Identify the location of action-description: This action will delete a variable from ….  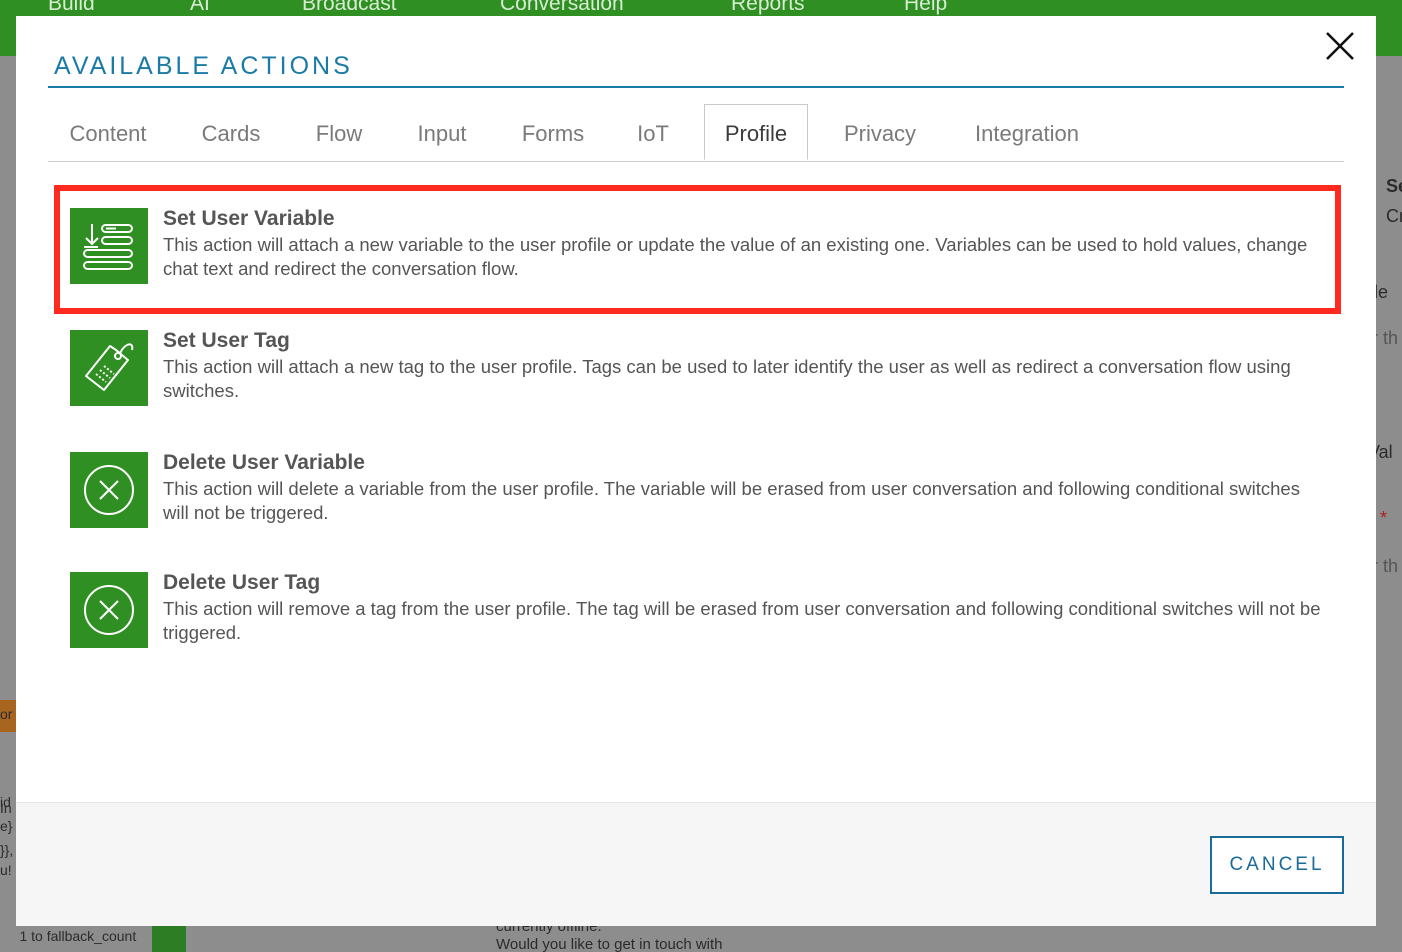
(731, 500).